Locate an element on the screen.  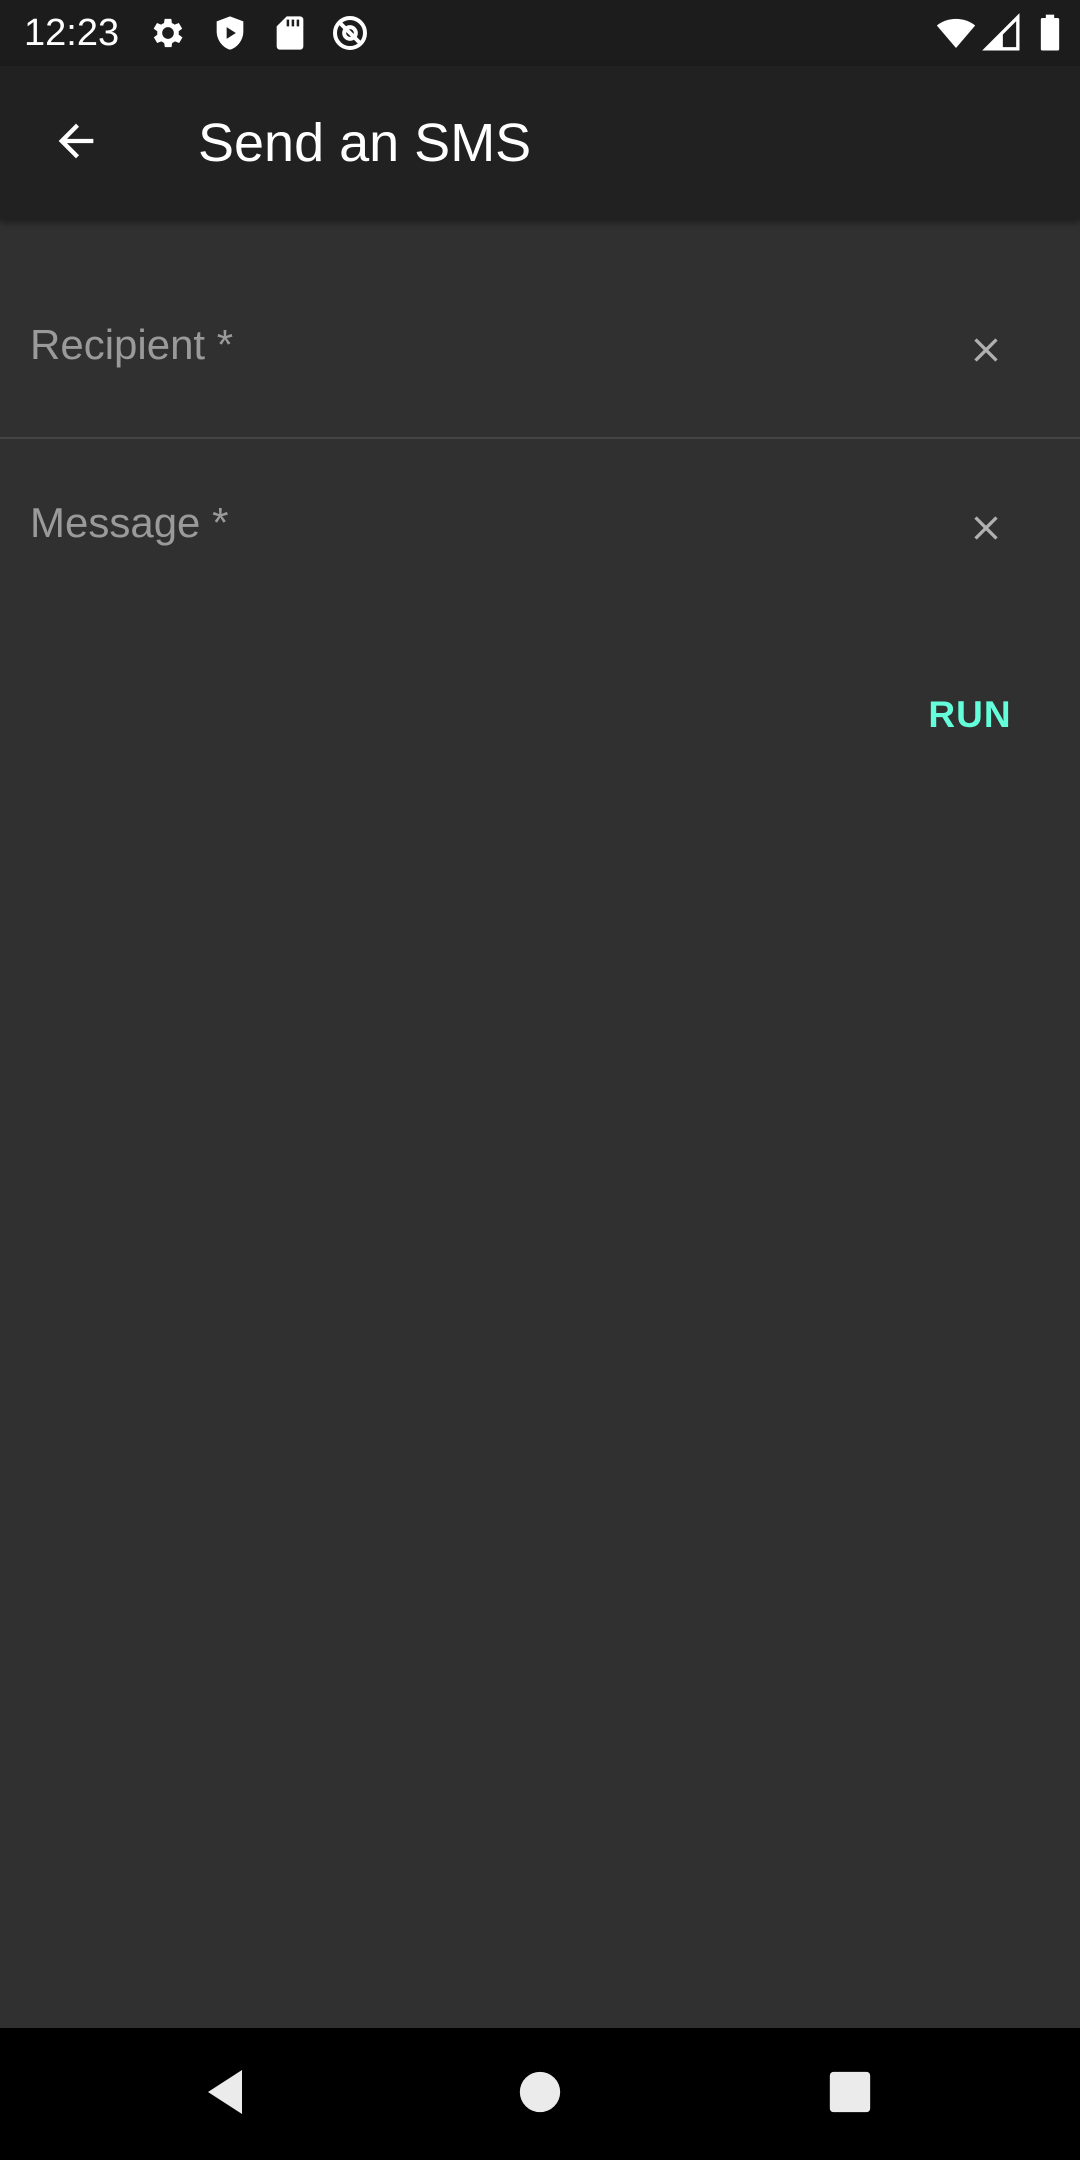
app-bar: Send an SMS is located at coordinates (540, 143).